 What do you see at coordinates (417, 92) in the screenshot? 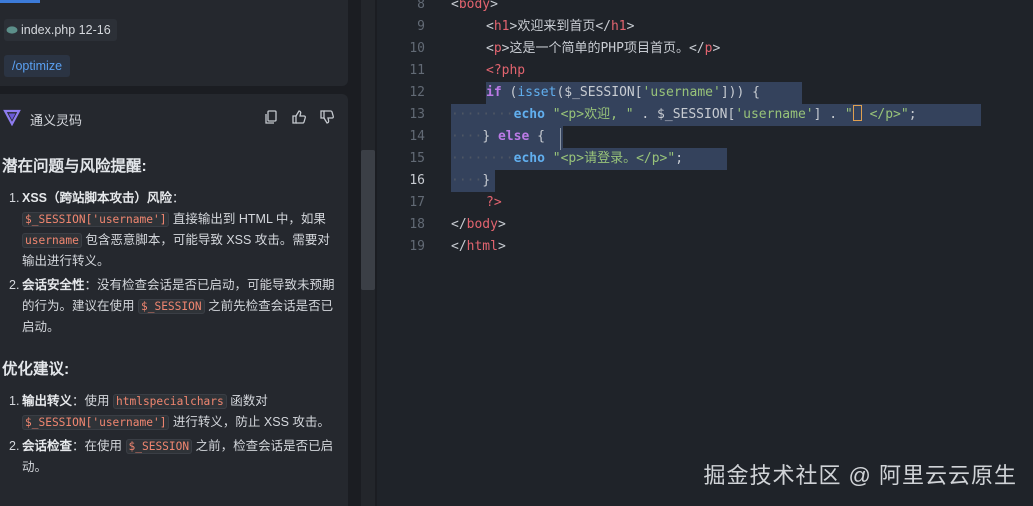
I see `line-number: 12` at bounding box center [417, 92].